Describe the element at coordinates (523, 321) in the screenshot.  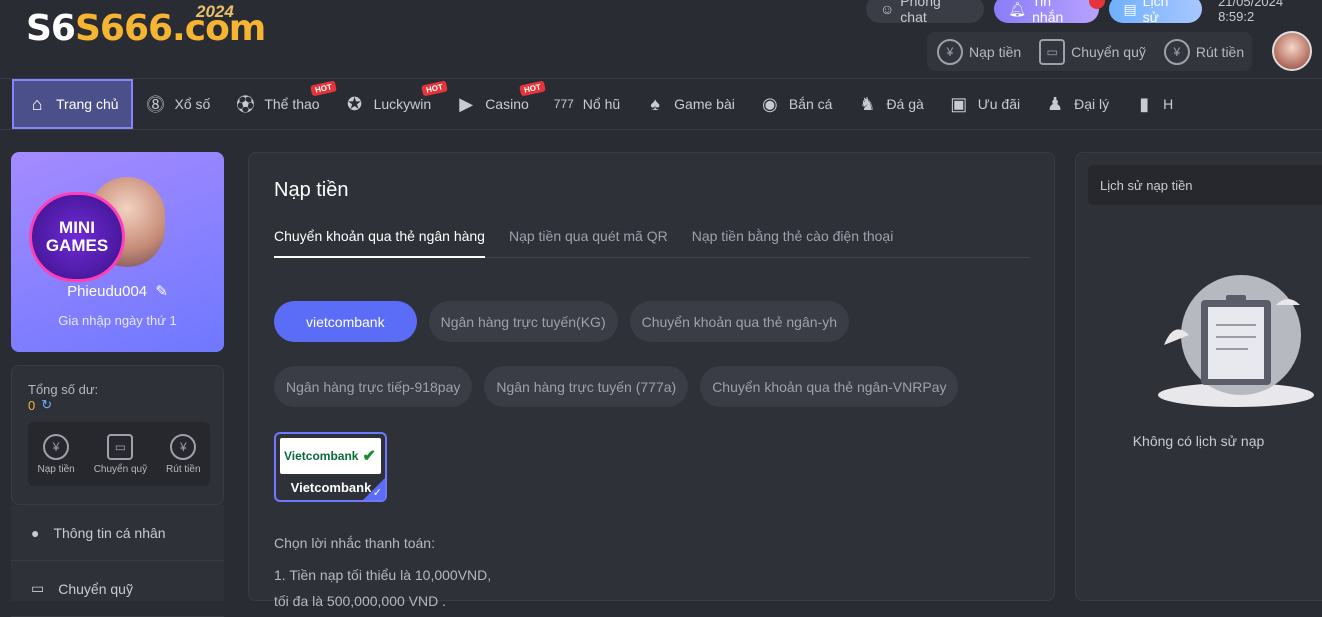
I see `bank-option-kg: Ngân hàng trực tuyến(KG)` at that location.